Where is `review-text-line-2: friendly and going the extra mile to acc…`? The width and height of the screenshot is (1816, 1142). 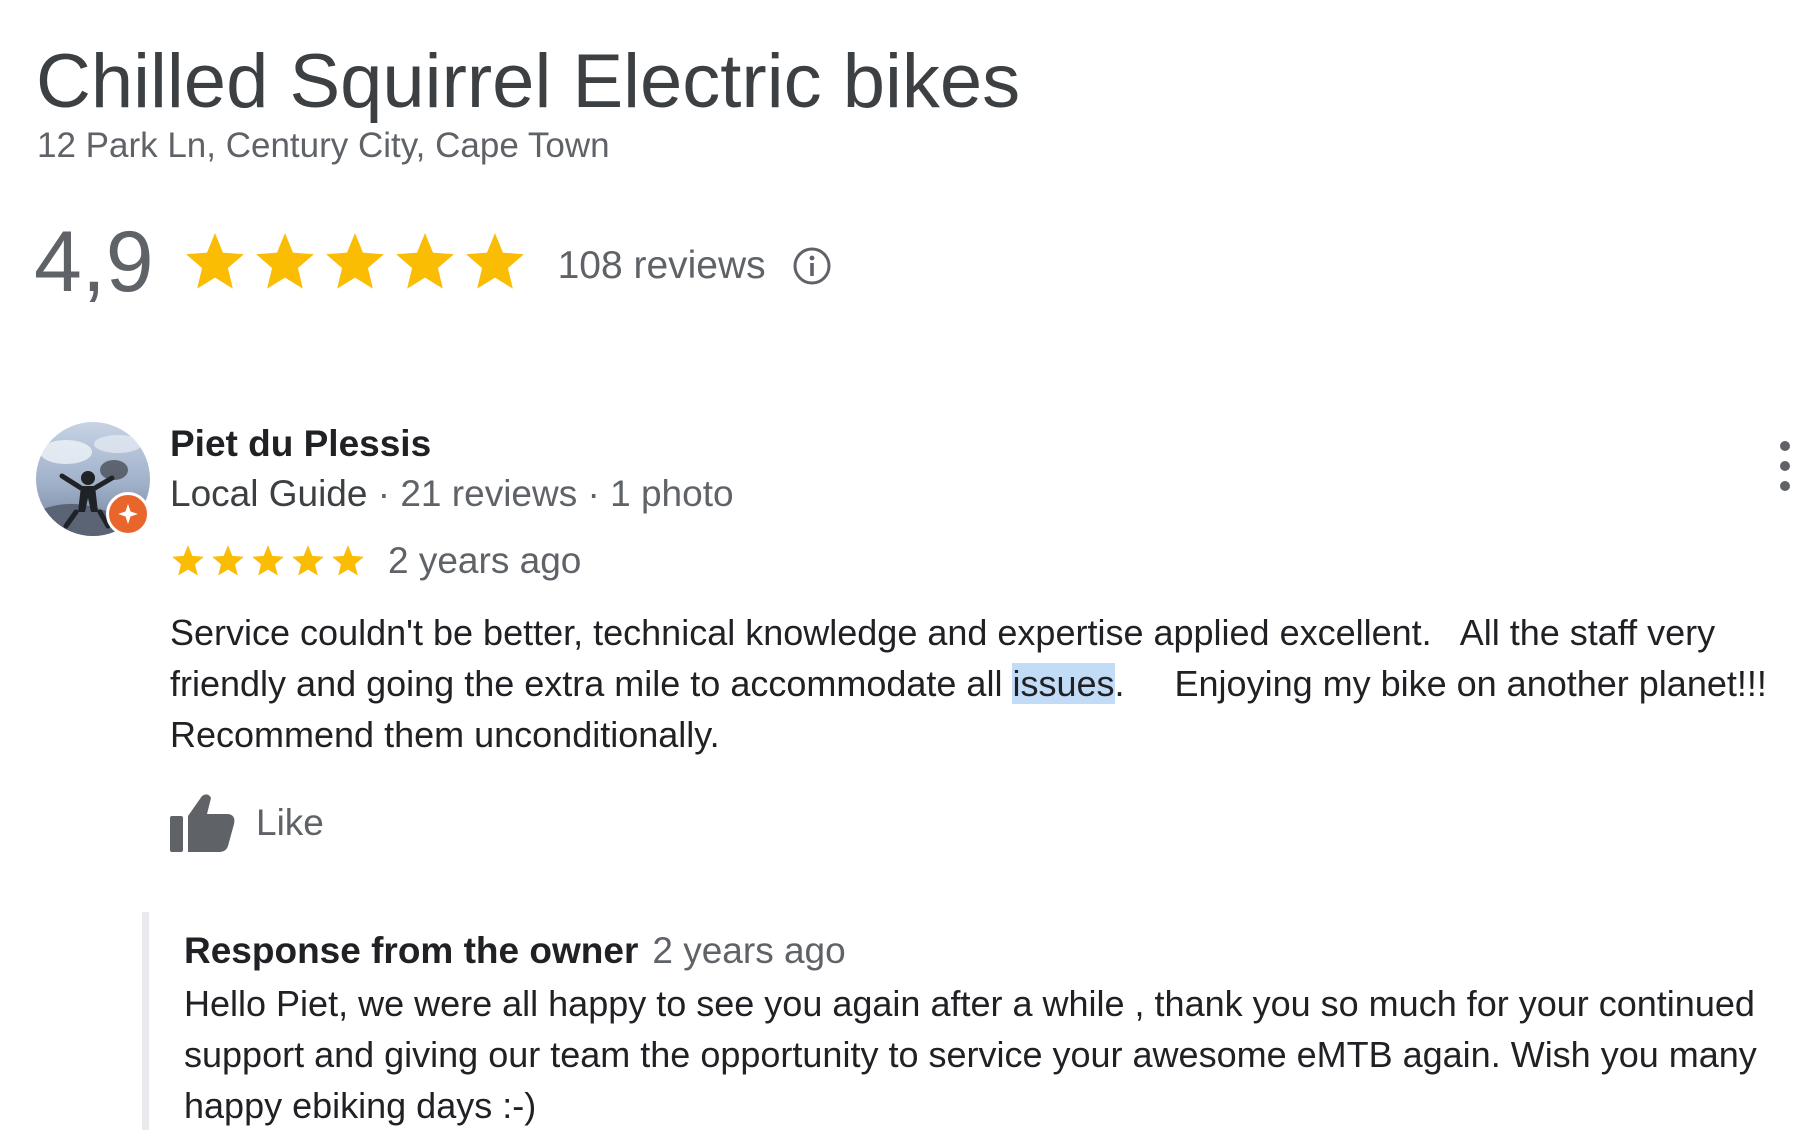 review-text-line-2: friendly and going the extra mile to acc… is located at coordinates (990, 683).